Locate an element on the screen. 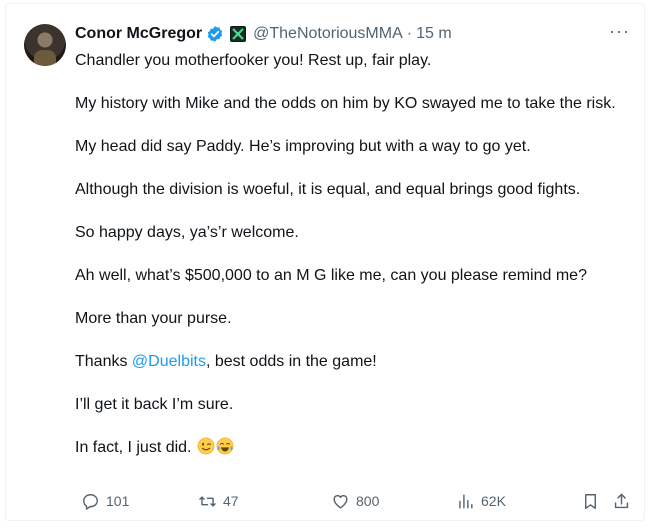 This screenshot has height=529, width=650. repost-count: 47 is located at coordinates (231, 501).